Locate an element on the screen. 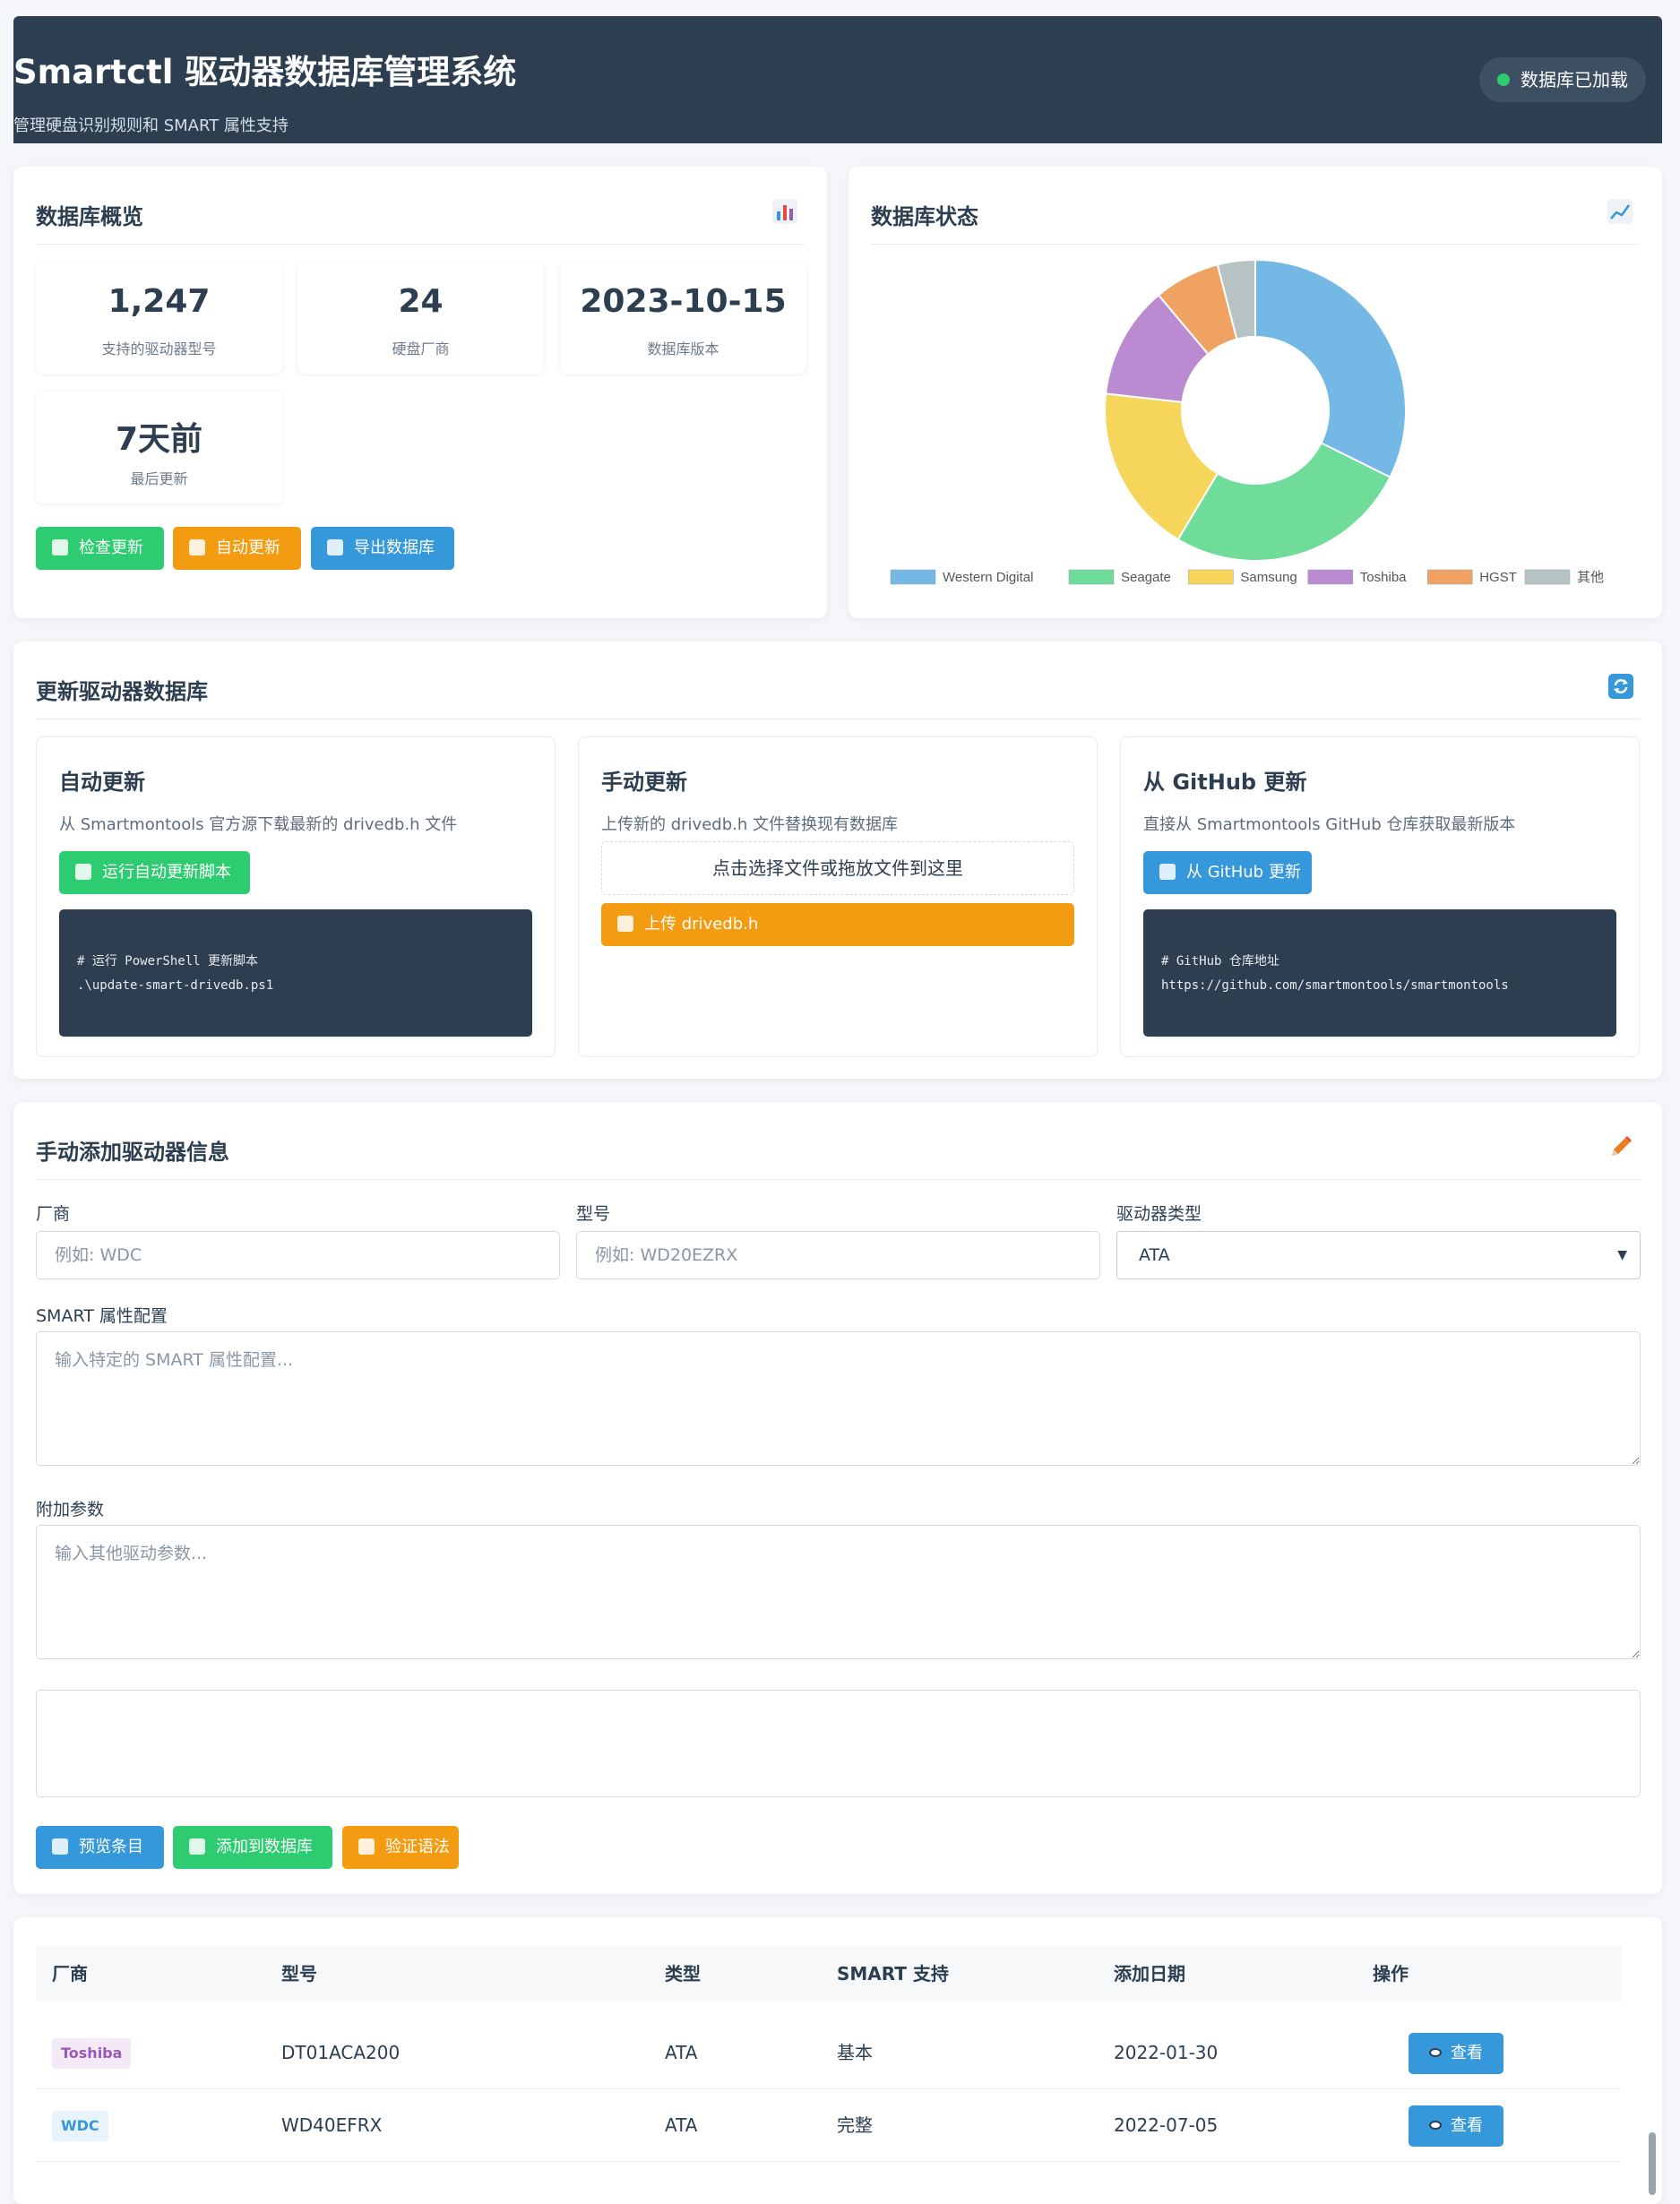 Image resolution: width=1680 pixels, height=2204 pixels. stat-value: 2023-10-15 is located at coordinates (683, 301).